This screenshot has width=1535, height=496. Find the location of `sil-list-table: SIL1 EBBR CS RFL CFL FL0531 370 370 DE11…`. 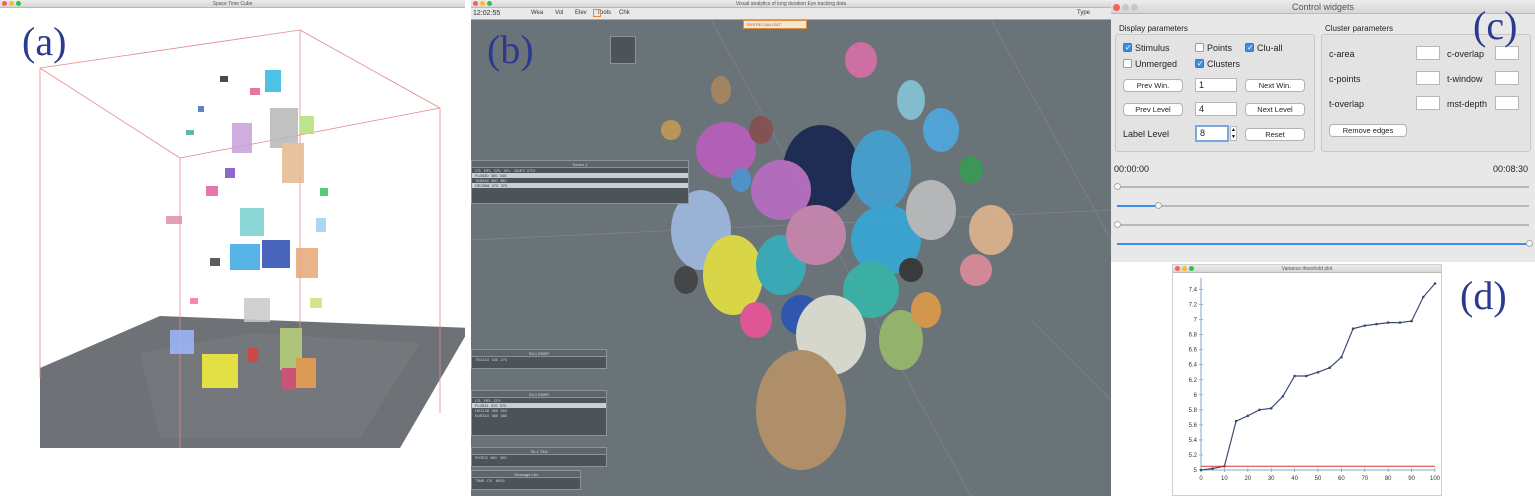

sil-list-table: SIL1 EBBR CS RFL CFL FL0531 370 370 DE11… is located at coordinates (539, 413).